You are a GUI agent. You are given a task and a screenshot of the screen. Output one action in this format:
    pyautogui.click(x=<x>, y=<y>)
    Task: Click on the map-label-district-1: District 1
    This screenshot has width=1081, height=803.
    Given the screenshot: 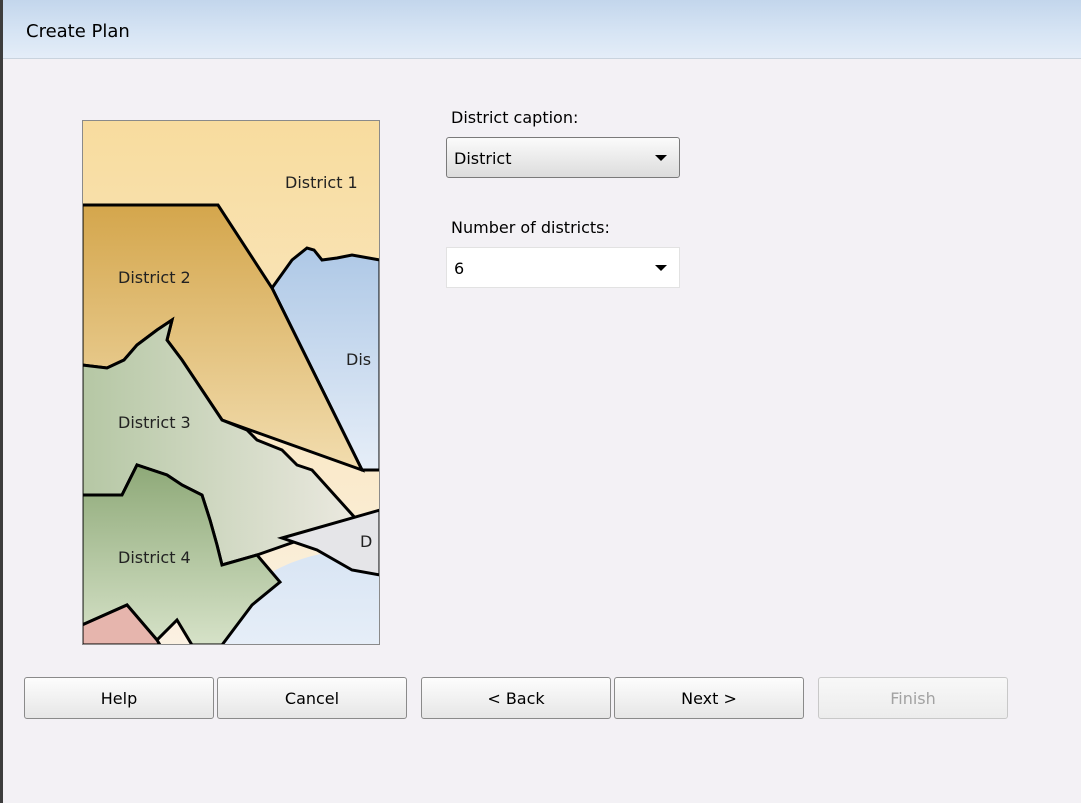 What is the action you would take?
    pyautogui.click(x=321, y=182)
    